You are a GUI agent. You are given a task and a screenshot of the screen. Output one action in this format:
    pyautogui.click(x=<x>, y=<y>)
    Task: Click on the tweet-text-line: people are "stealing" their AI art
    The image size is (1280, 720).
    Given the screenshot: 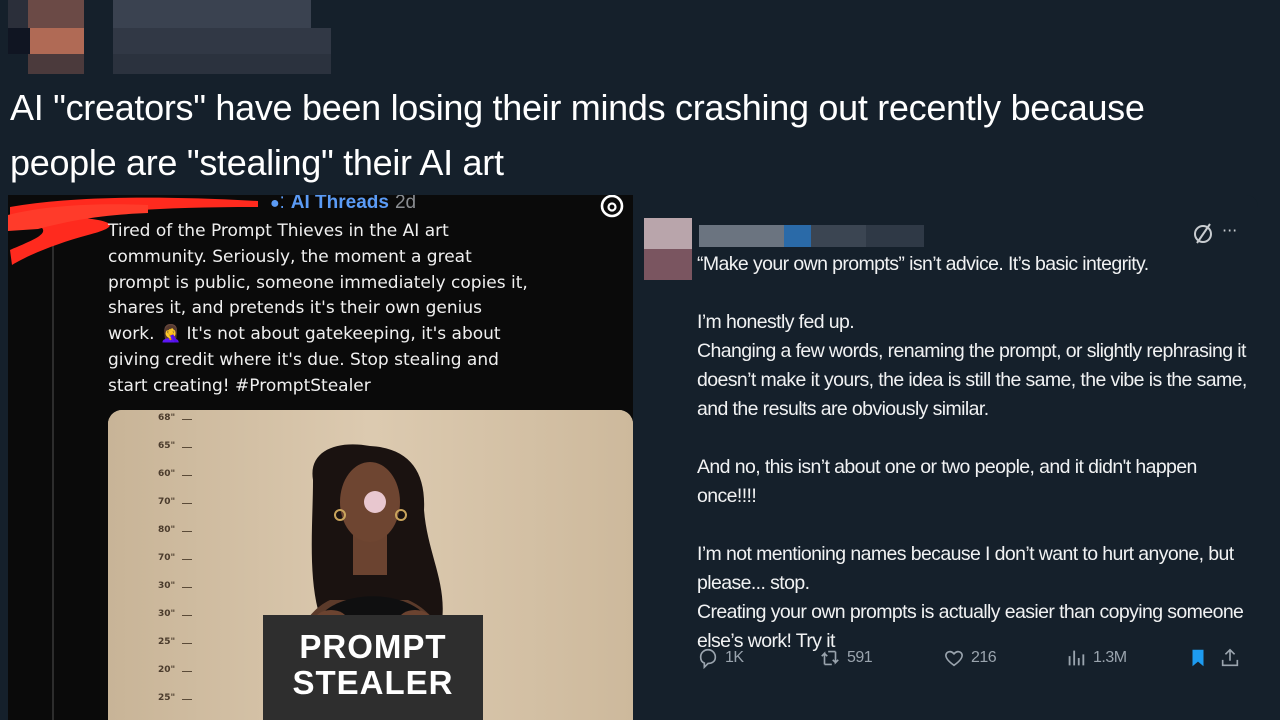 What is the action you would take?
    pyautogui.click(x=257, y=162)
    